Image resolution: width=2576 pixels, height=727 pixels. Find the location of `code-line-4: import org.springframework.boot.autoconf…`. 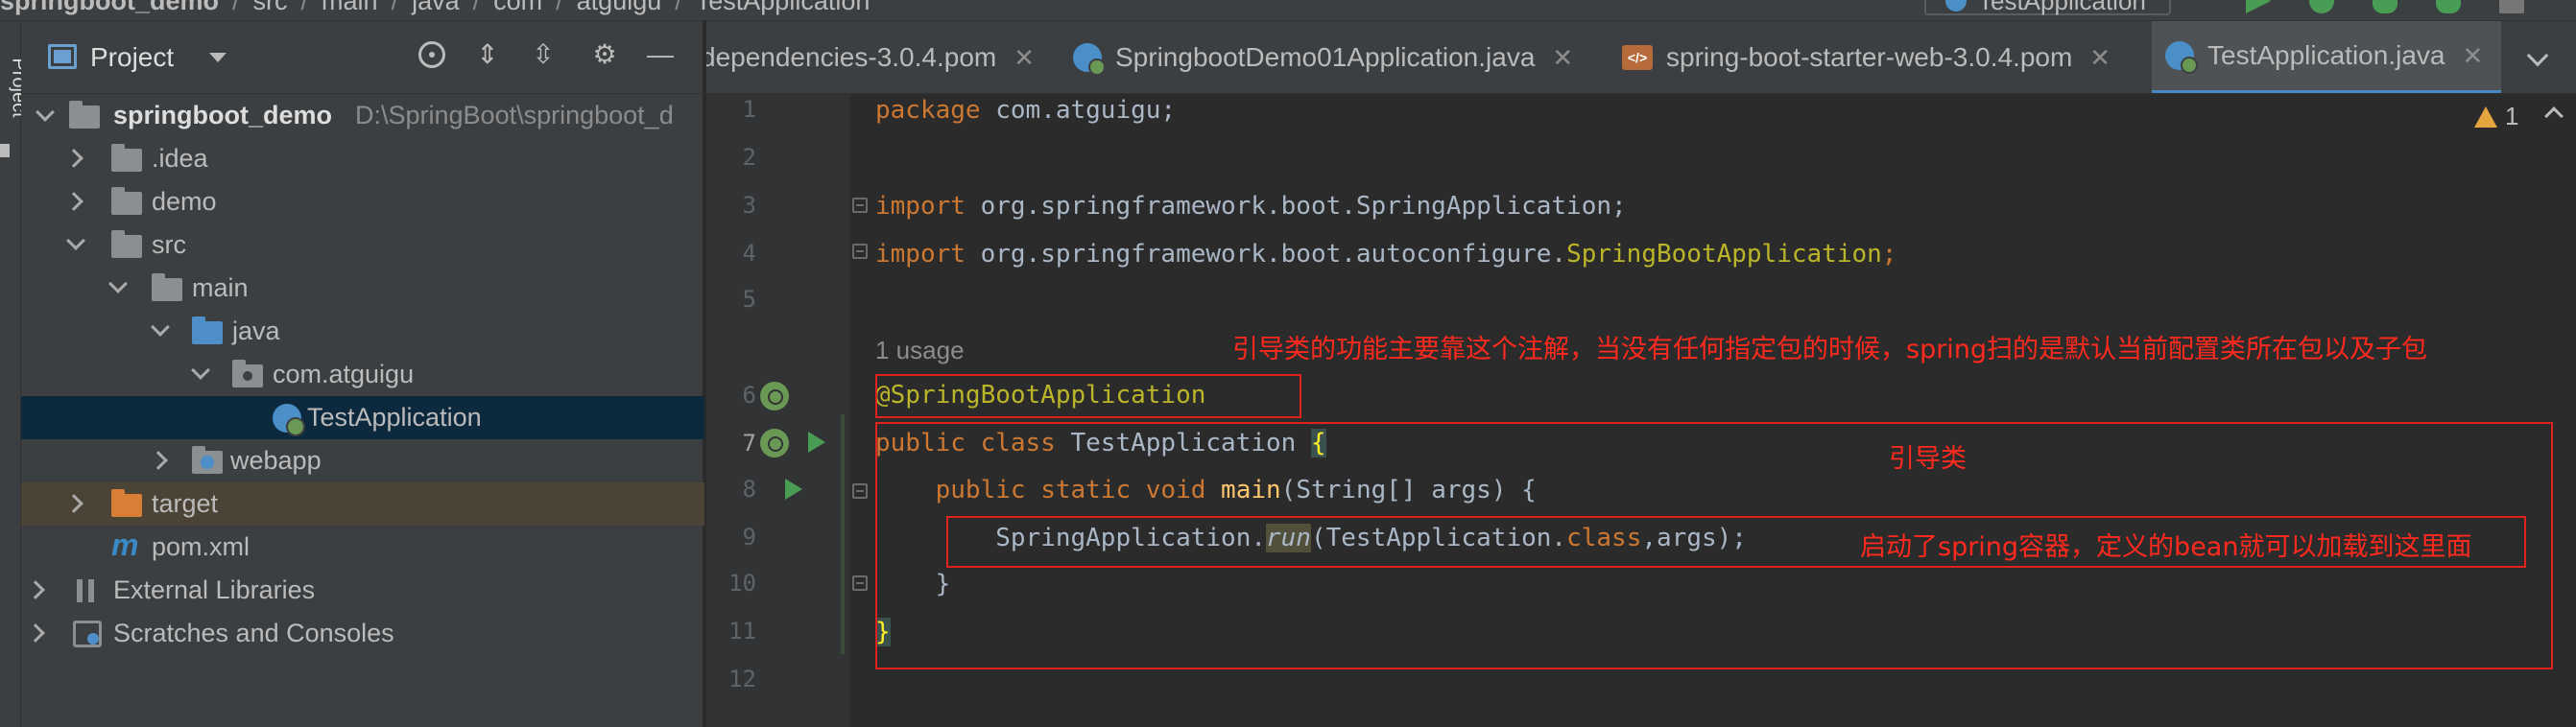

code-line-4: import org.springframework.boot.autoconf… is located at coordinates (1385, 255).